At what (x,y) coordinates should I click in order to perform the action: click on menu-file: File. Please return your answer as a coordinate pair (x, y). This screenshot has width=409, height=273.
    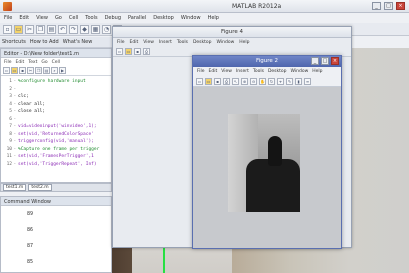
    Looking at the image, I should click on (8, 18).